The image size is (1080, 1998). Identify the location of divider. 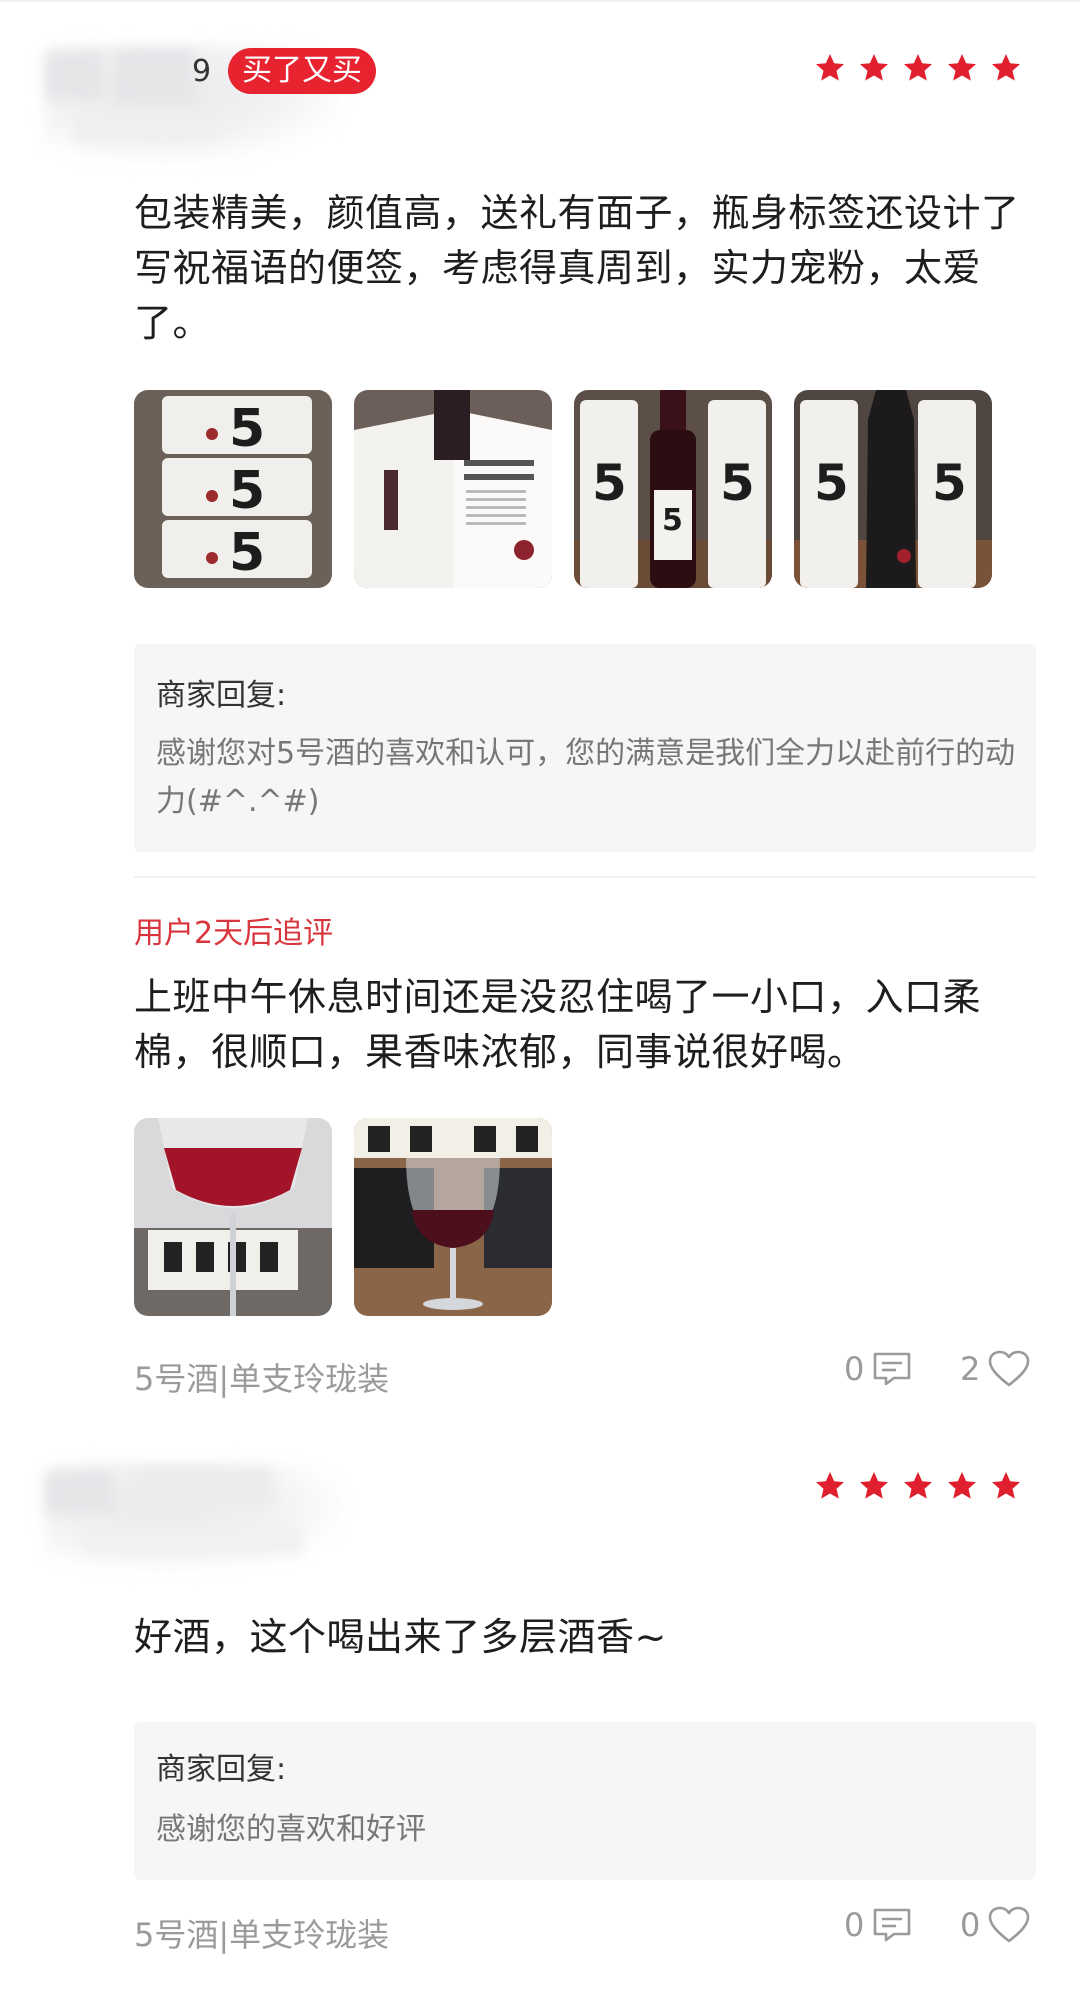
(585, 877).